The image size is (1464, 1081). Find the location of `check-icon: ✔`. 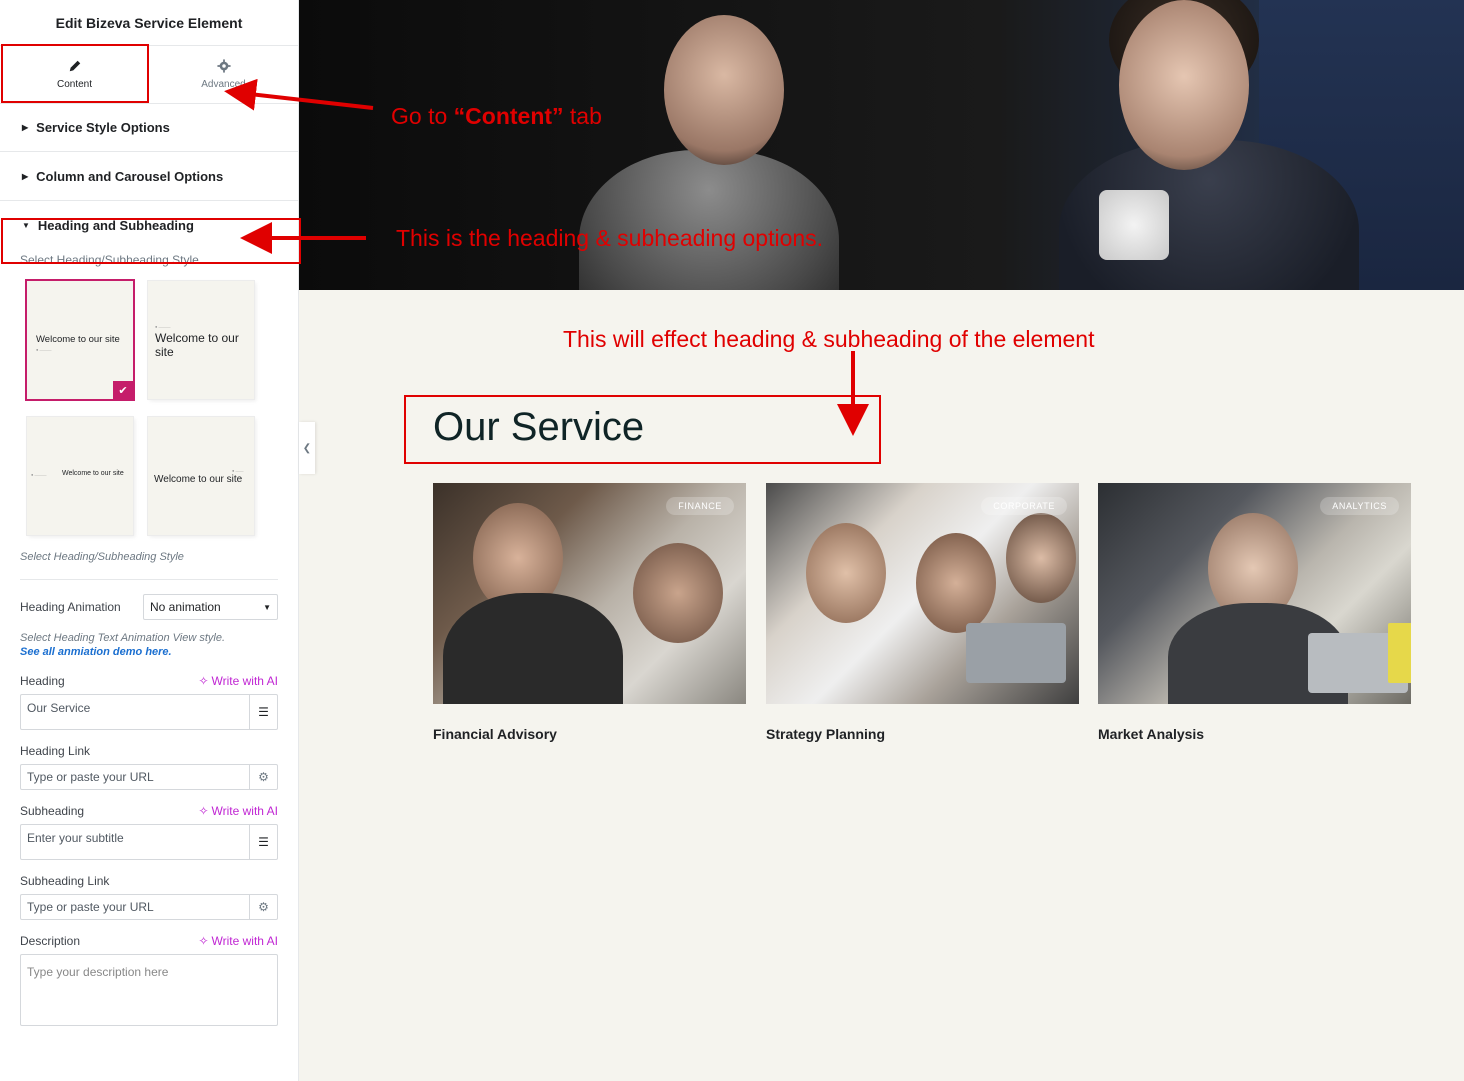

check-icon: ✔ is located at coordinates (123, 390).